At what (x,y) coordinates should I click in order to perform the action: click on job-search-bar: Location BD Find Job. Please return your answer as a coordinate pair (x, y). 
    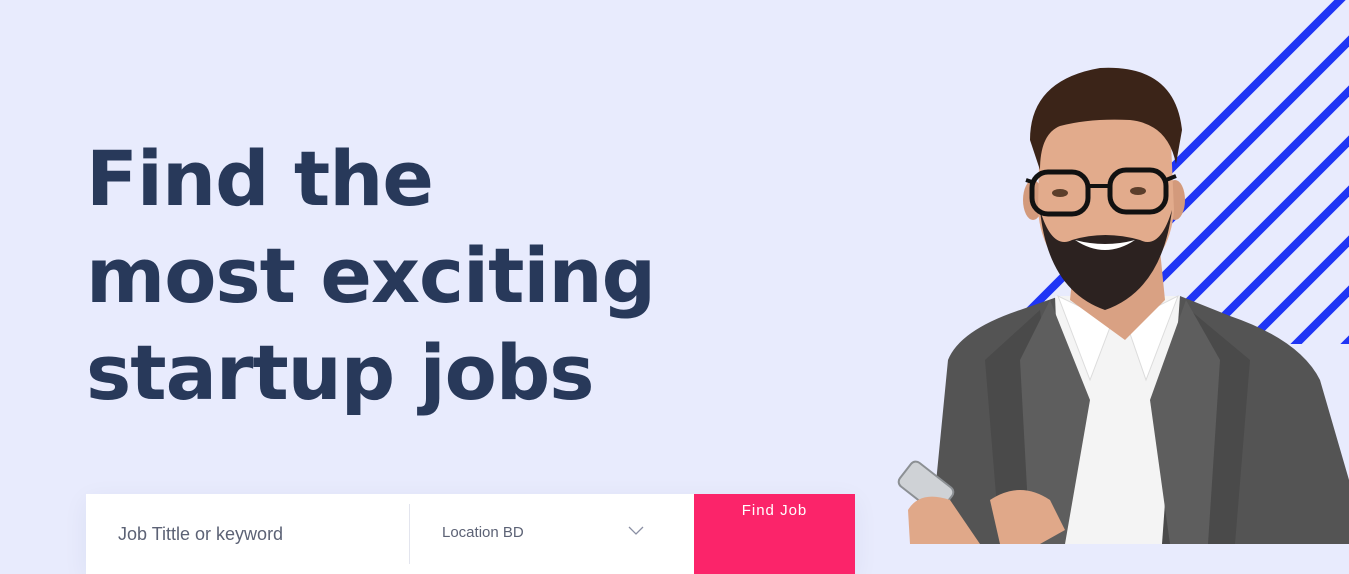
    Looking at the image, I should click on (470, 534).